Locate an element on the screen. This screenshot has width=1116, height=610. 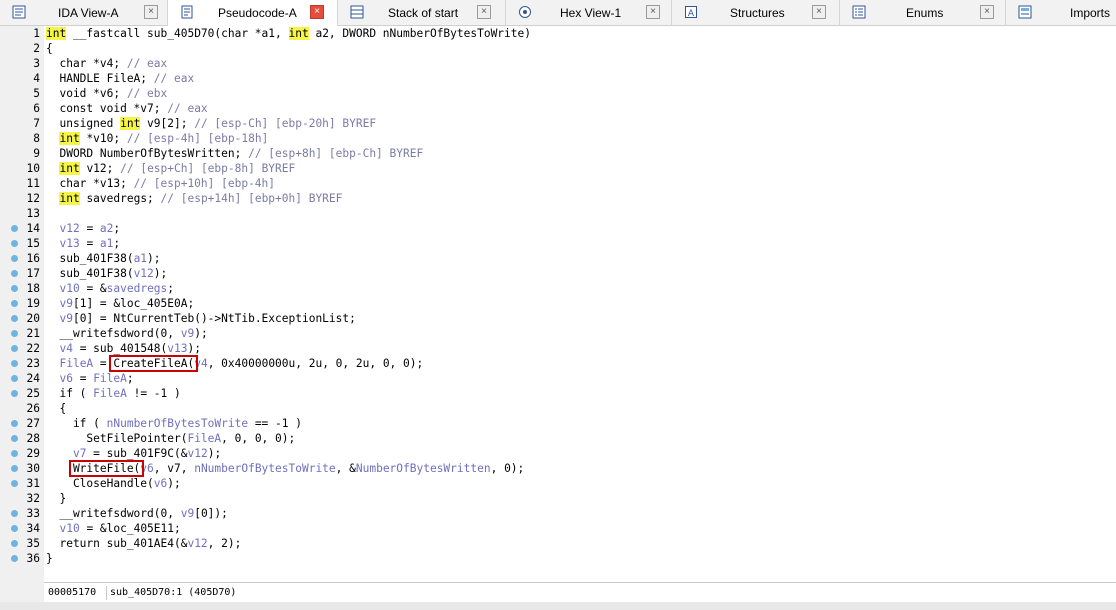
tab-ida-view-a: IDA View-A × is located at coordinates (84, 13).